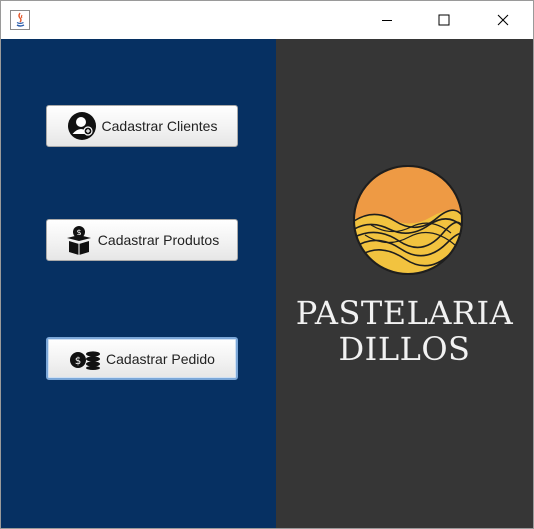 The height and width of the screenshot is (529, 534). Describe the element at coordinates (158, 240) in the screenshot. I see `register-products-label: Cadastrar Produtos` at that location.